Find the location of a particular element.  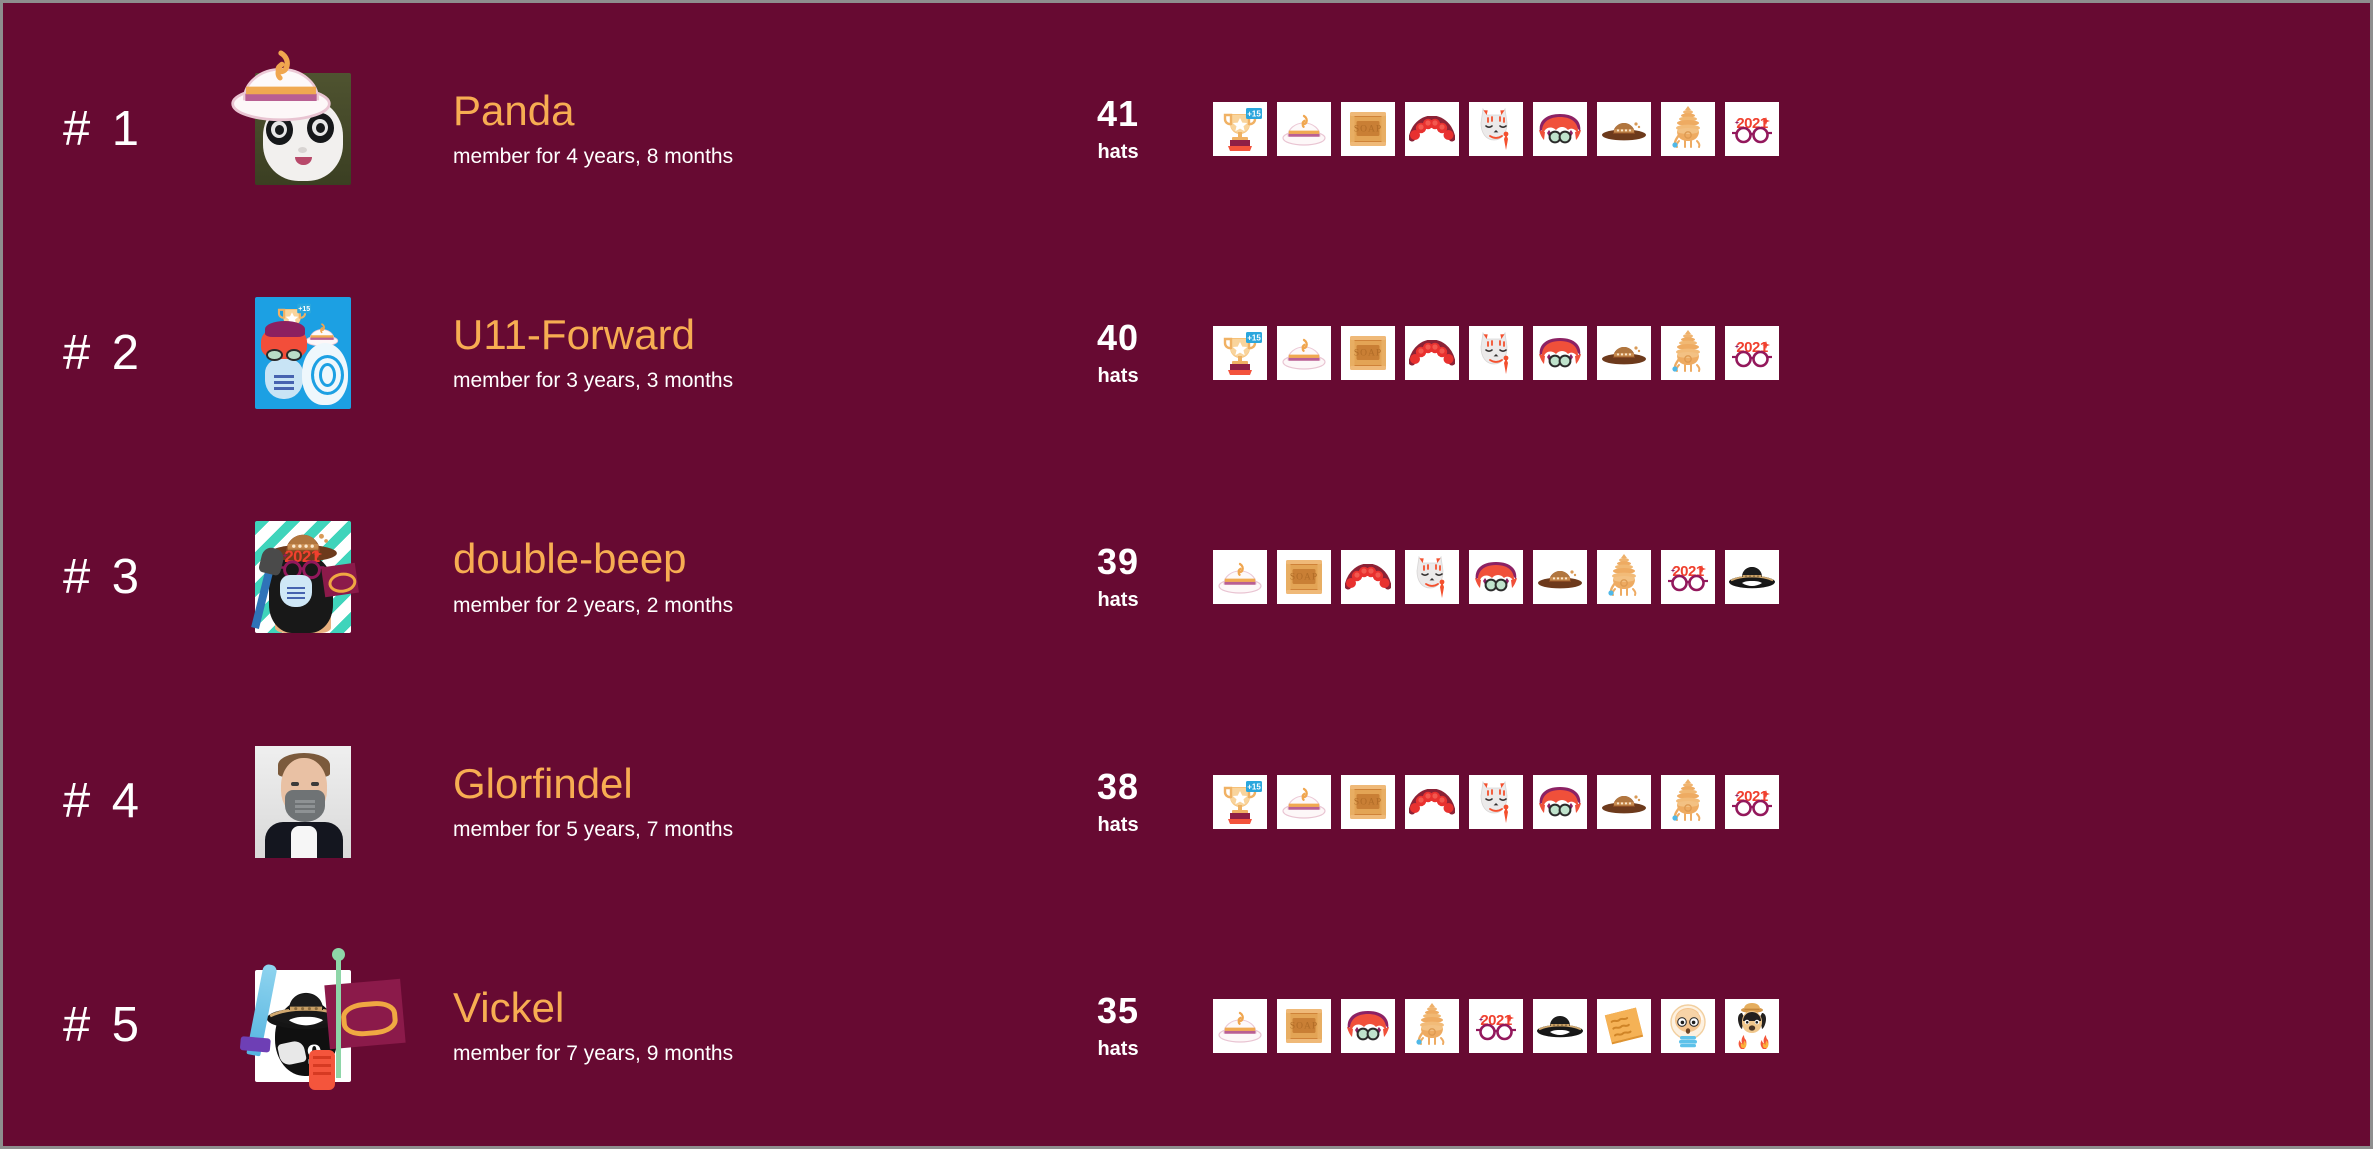

avatar: 2021 is located at coordinates (303, 577).